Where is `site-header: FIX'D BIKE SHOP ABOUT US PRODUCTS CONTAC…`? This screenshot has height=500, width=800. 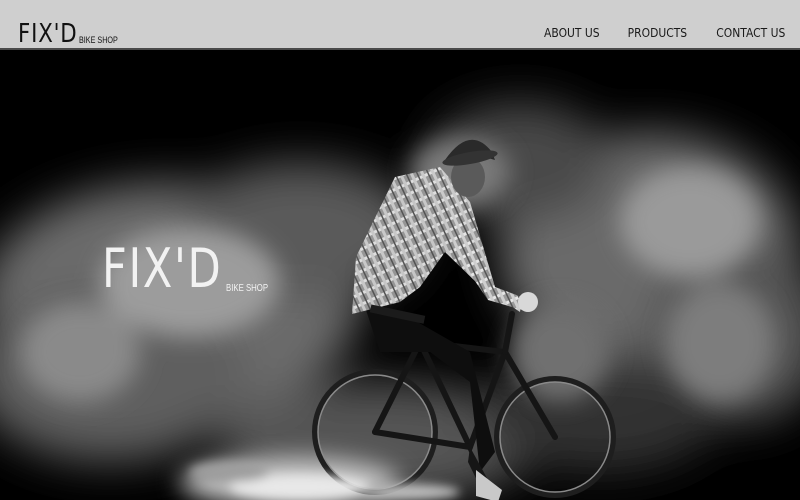 site-header: FIX'D BIKE SHOP ABOUT US PRODUCTS CONTAC… is located at coordinates (400, 25).